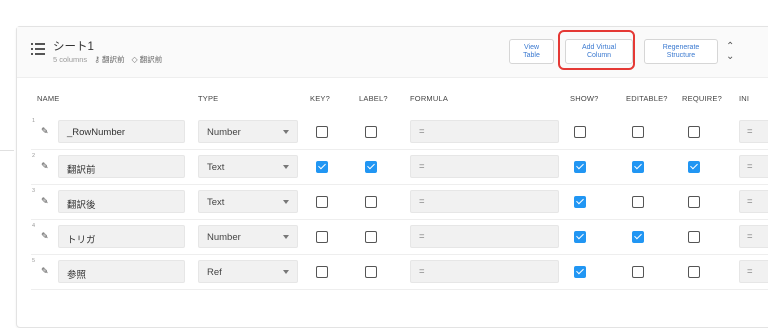 This screenshot has height=328, width=768. Describe the element at coordinates (429, 98) in the screenshot. I see `col-header-formula: FORMULA` at that location.